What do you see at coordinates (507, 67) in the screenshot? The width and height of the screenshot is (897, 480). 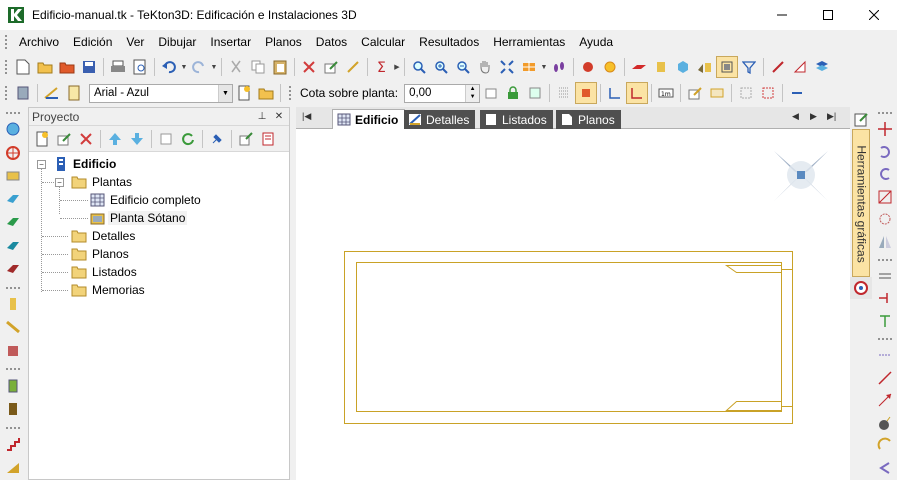 I see `zoom-extents-icon` at bounding box center [507, 67].